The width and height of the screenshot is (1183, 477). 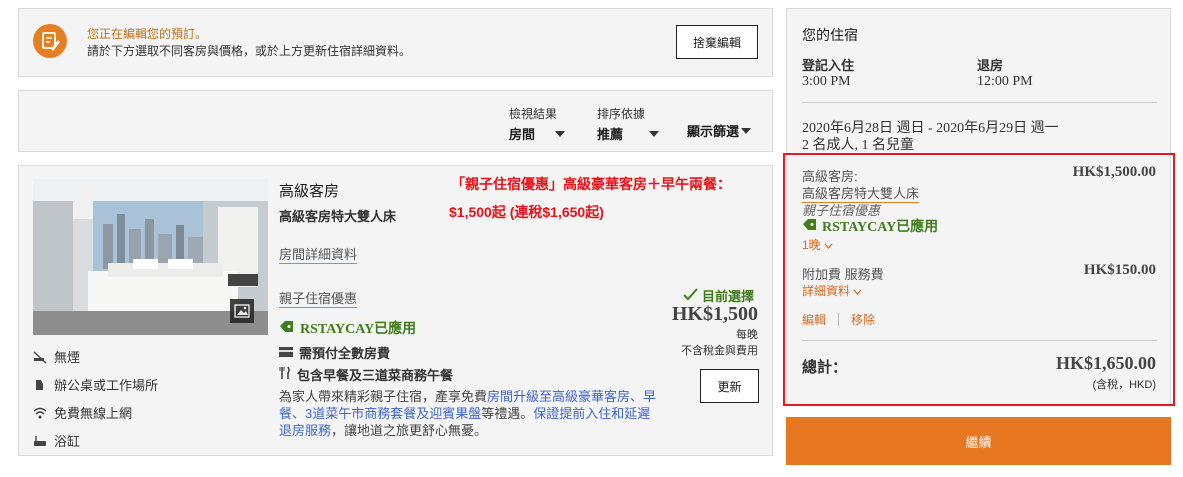 What do you see at coordinates (714, 314) in the screenshot?
I see `room-price: HK$1,500` at bounding box center [714, 314].